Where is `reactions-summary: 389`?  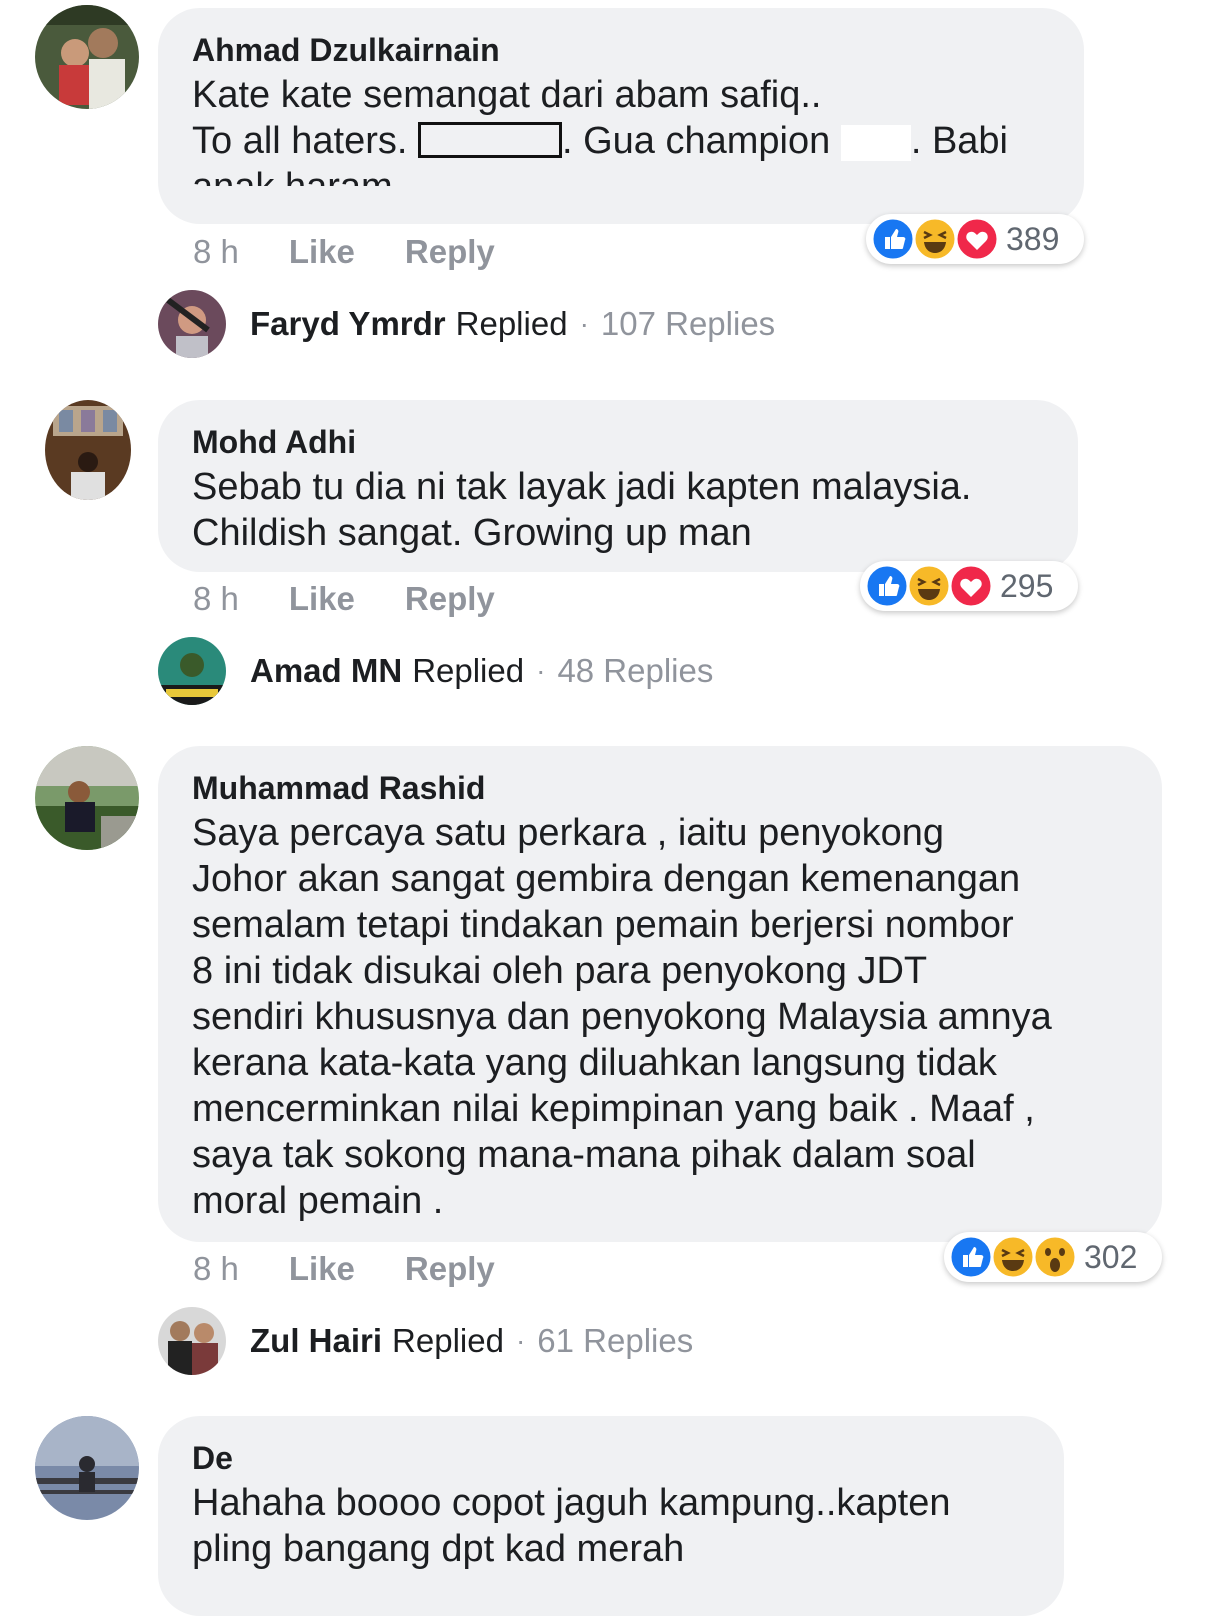
reactions-summary: 389 is located at coordinates (975, 239).